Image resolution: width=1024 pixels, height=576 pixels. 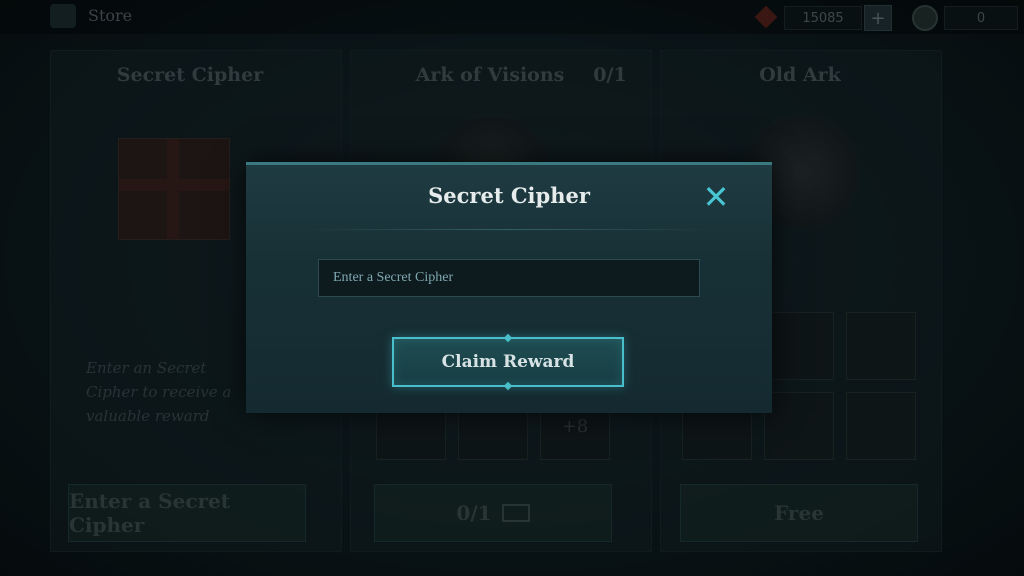 I want to click on claim-reward-button: Claim Reward, so click(x=508, y=362).